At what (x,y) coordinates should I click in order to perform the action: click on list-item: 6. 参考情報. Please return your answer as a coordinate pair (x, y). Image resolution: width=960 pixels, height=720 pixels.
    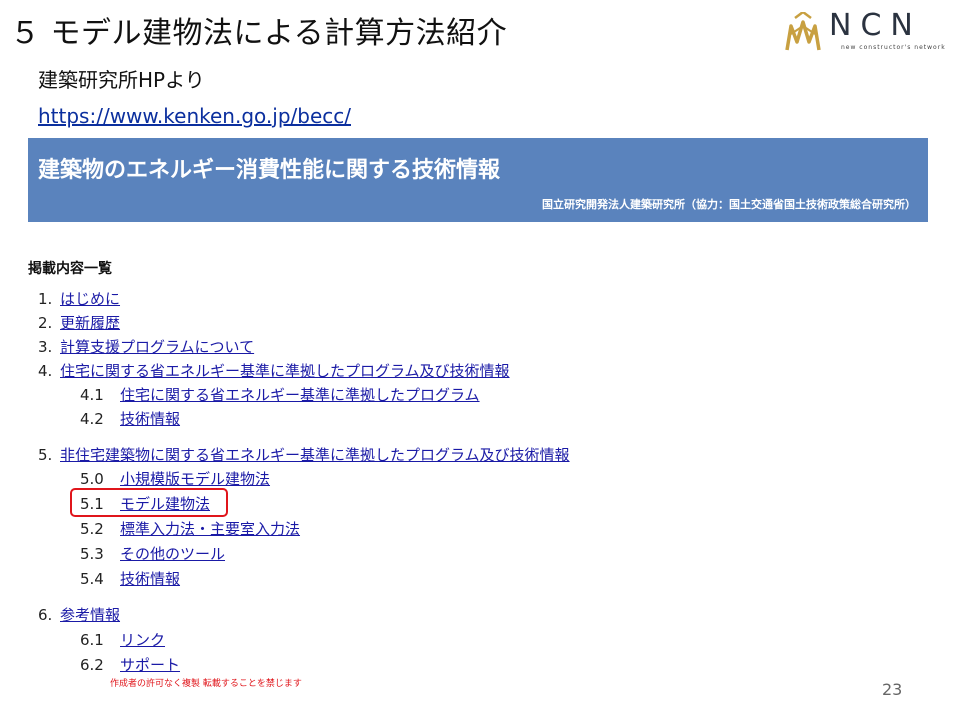
    Looking at the image, I should click on (79, 615).